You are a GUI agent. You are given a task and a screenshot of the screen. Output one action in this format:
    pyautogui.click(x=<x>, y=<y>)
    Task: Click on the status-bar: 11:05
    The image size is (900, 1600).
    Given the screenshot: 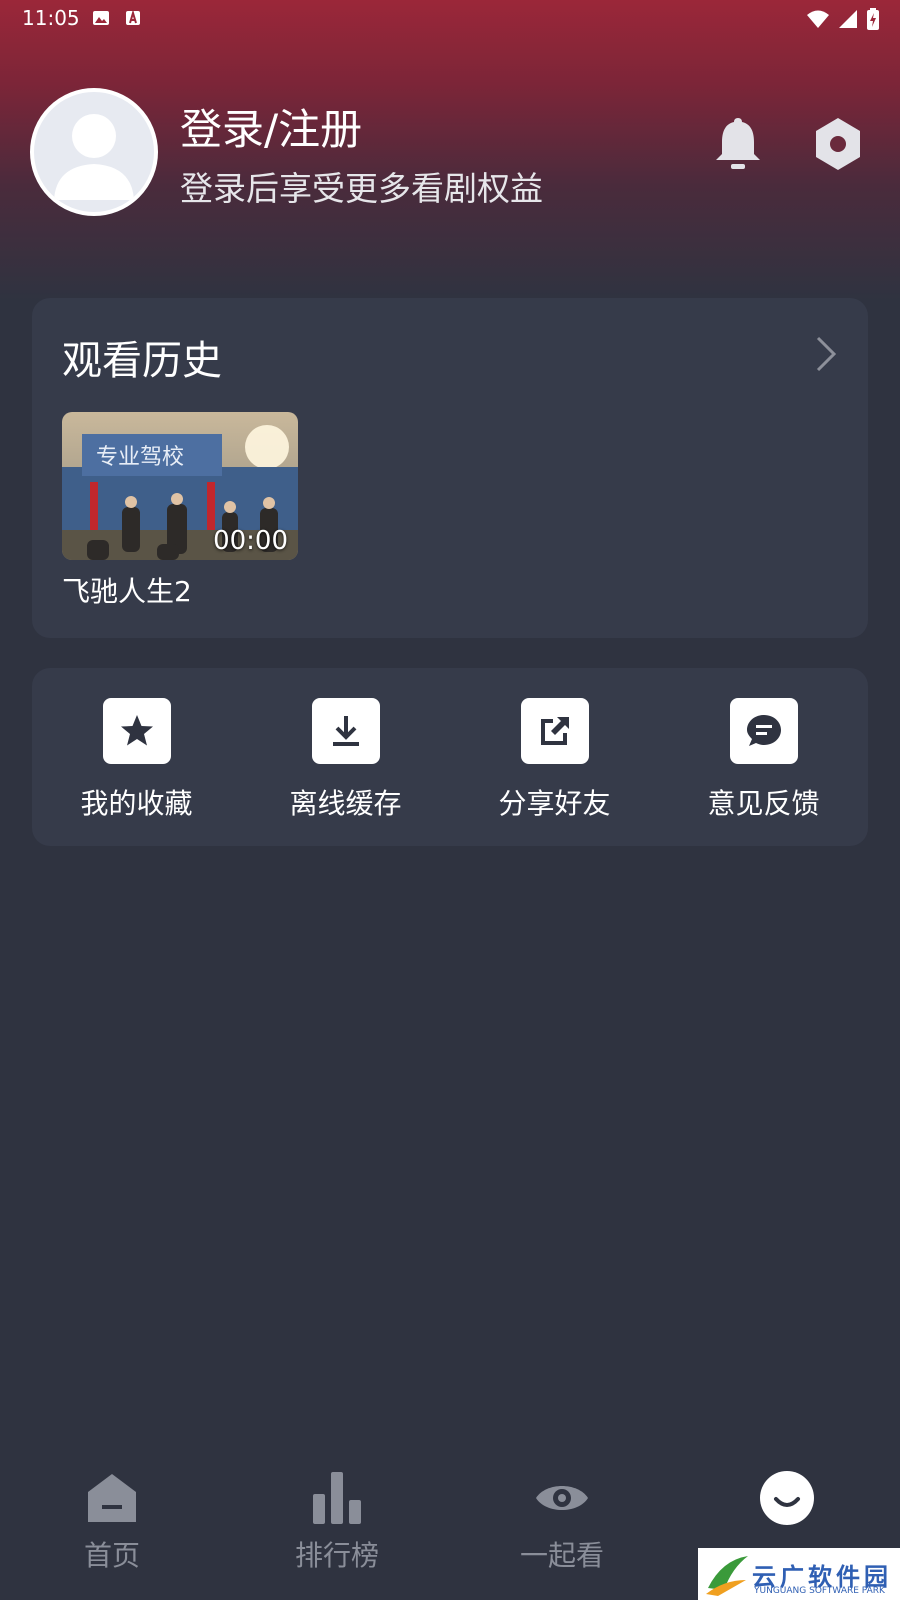 What is the action you would take?
    pyautogui.click(x=450, y=19)
    